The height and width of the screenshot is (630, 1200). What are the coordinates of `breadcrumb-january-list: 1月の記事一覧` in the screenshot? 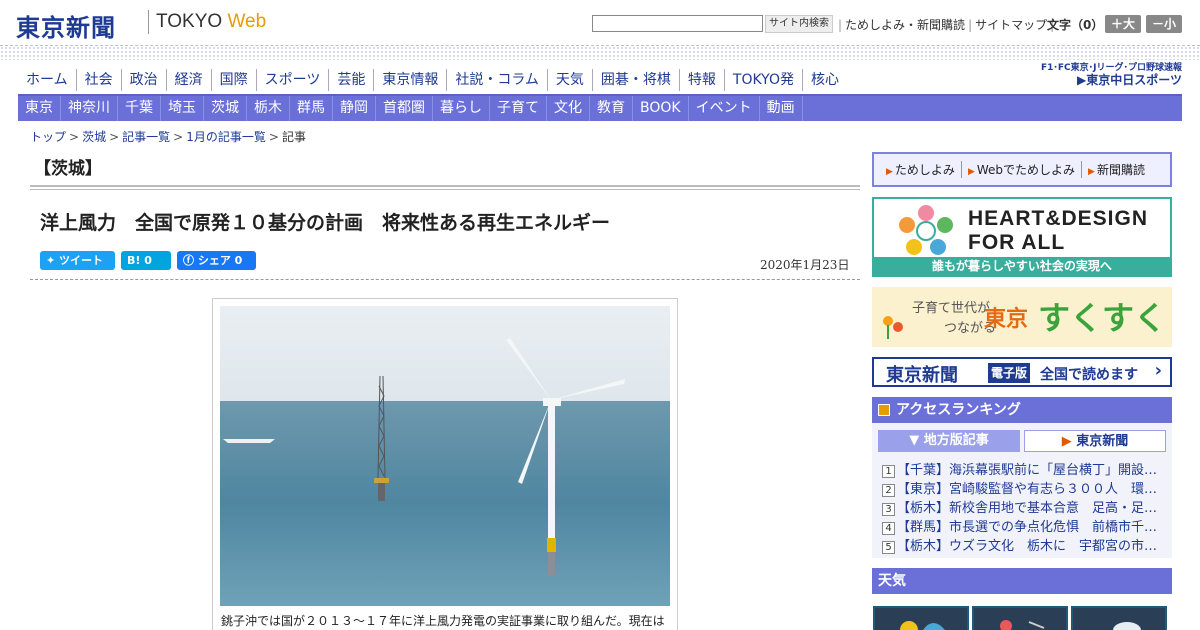 It's located at (226, 137).